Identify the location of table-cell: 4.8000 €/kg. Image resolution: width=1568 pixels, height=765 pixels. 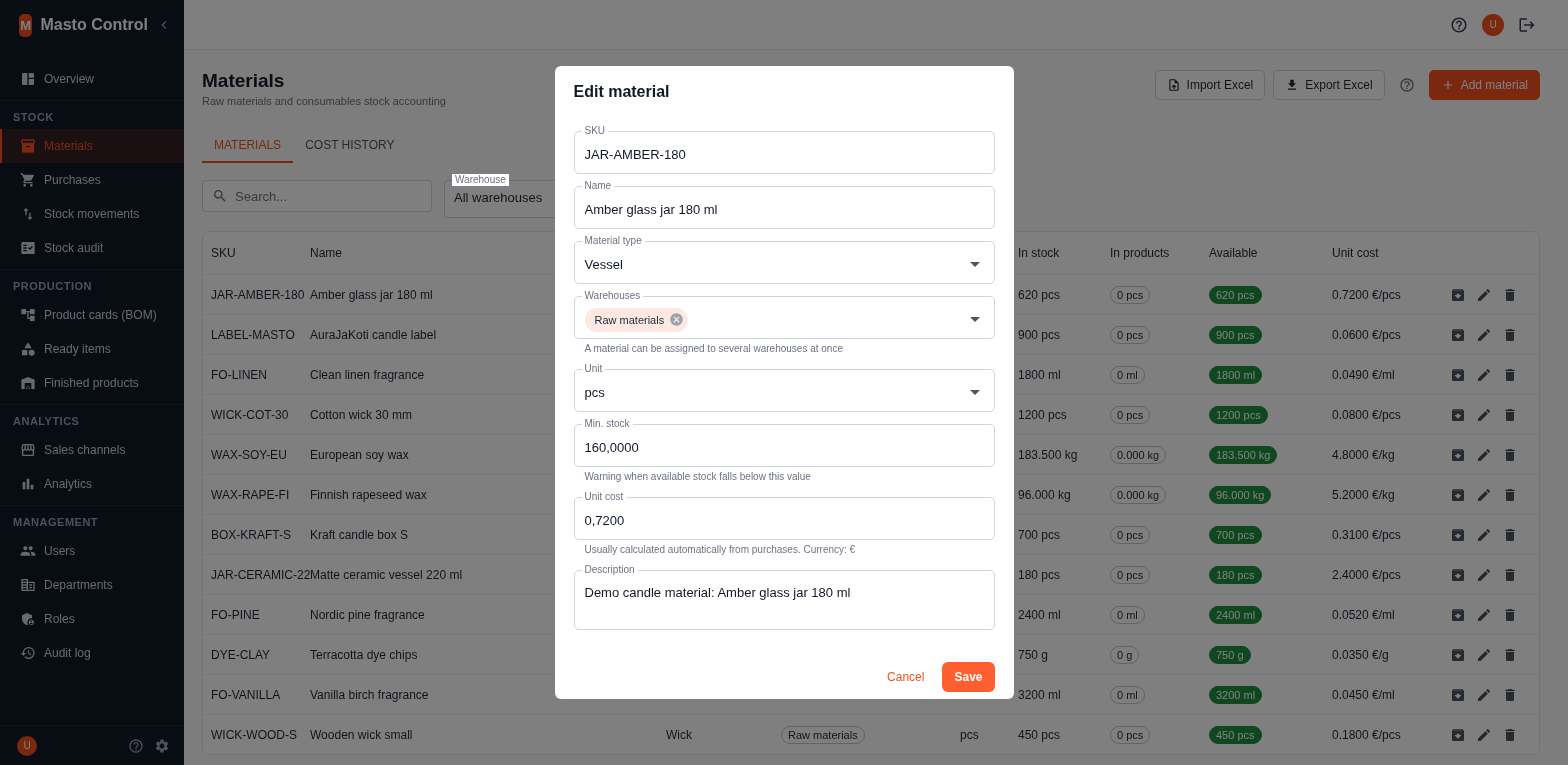
(1363, 454).